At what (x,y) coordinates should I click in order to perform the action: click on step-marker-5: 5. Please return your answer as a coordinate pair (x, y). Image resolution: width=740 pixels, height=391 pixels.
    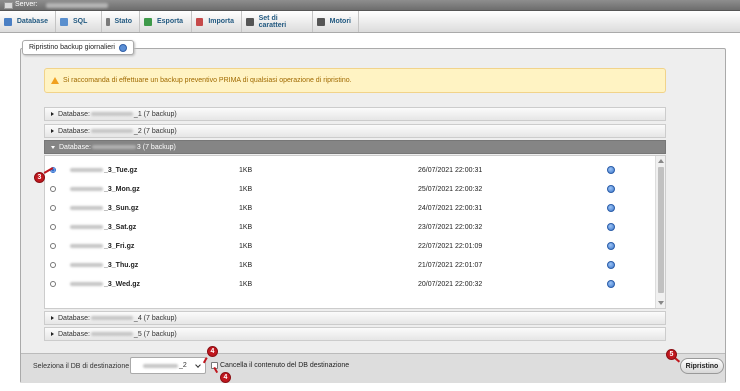
    Looking at the image, I should click on (671, 354).